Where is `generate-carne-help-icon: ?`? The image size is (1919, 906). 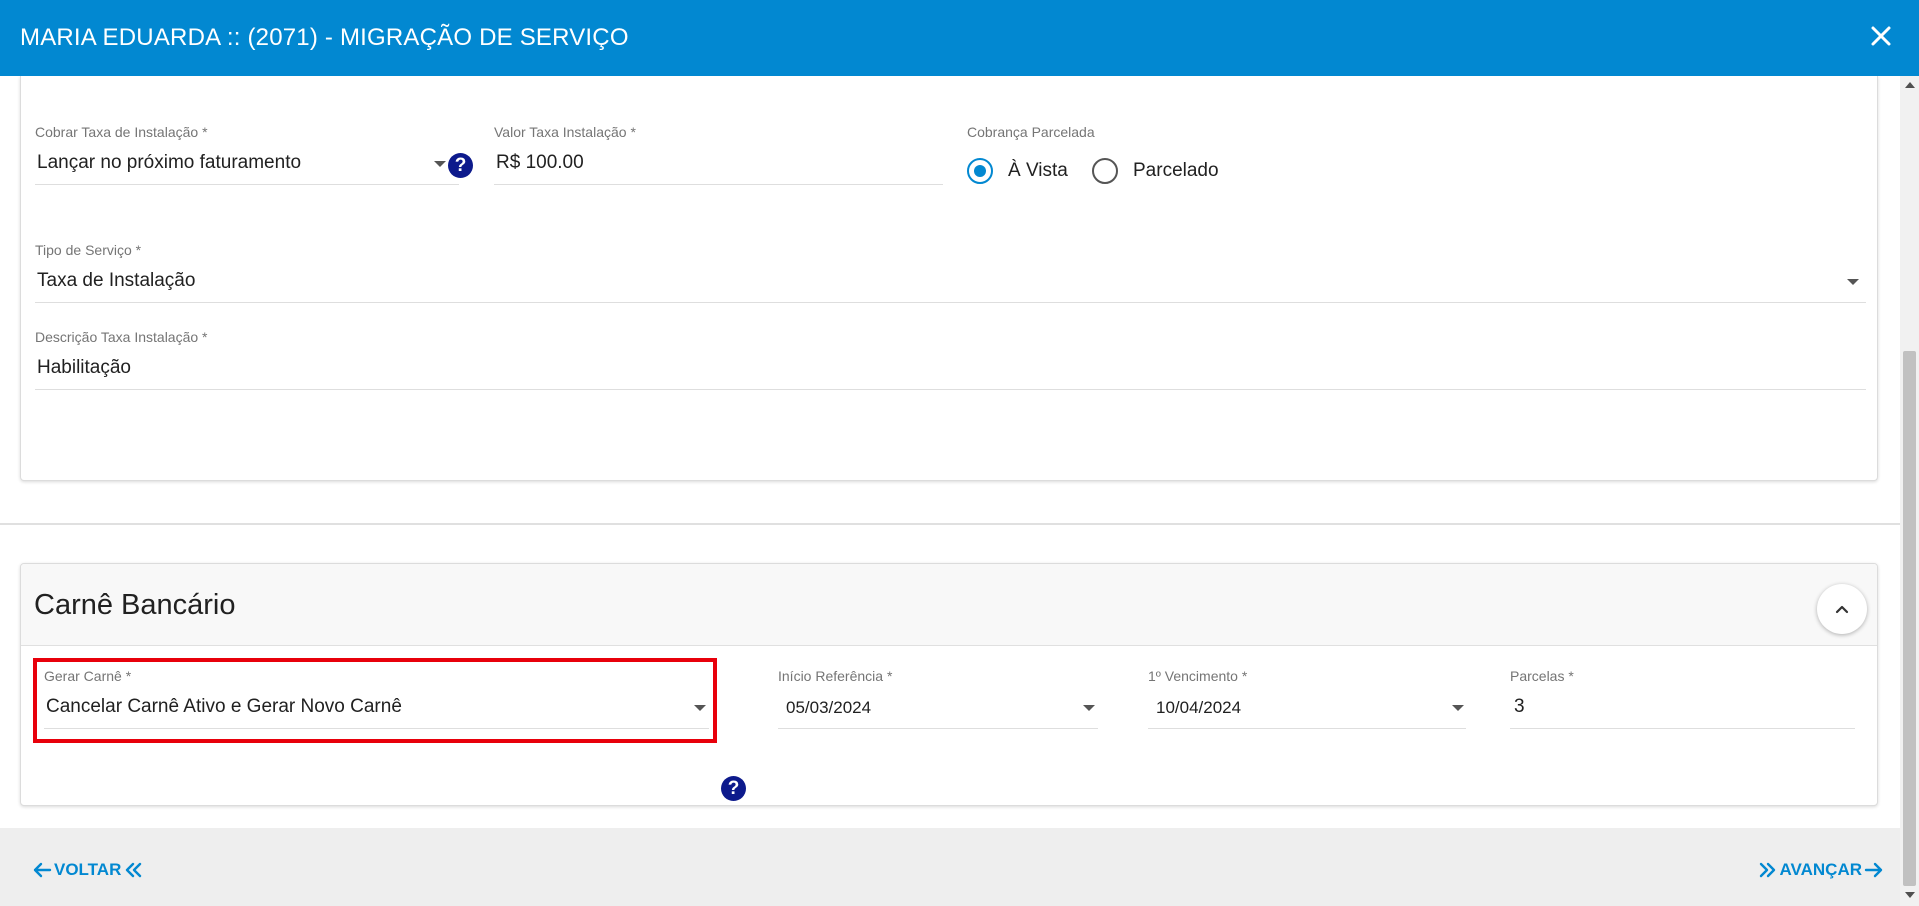
generate-carne-help-icon: ? is located at coordinates (733, 788).